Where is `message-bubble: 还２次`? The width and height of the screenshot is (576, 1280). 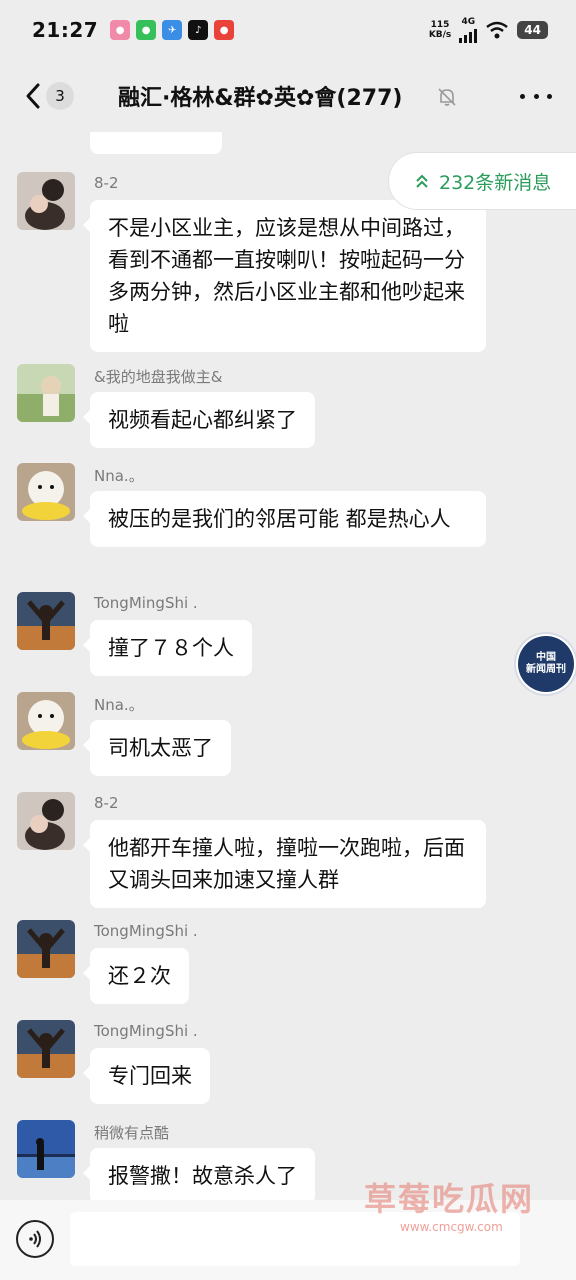
message-bubble: 还２次 is located at coordinates (136, 976).